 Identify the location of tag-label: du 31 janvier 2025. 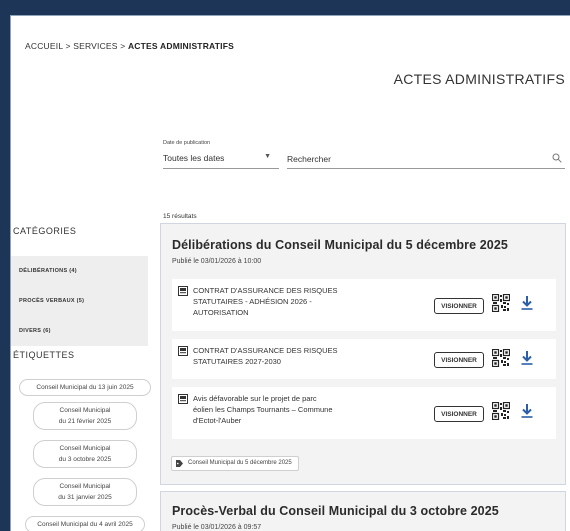
(85, 497).